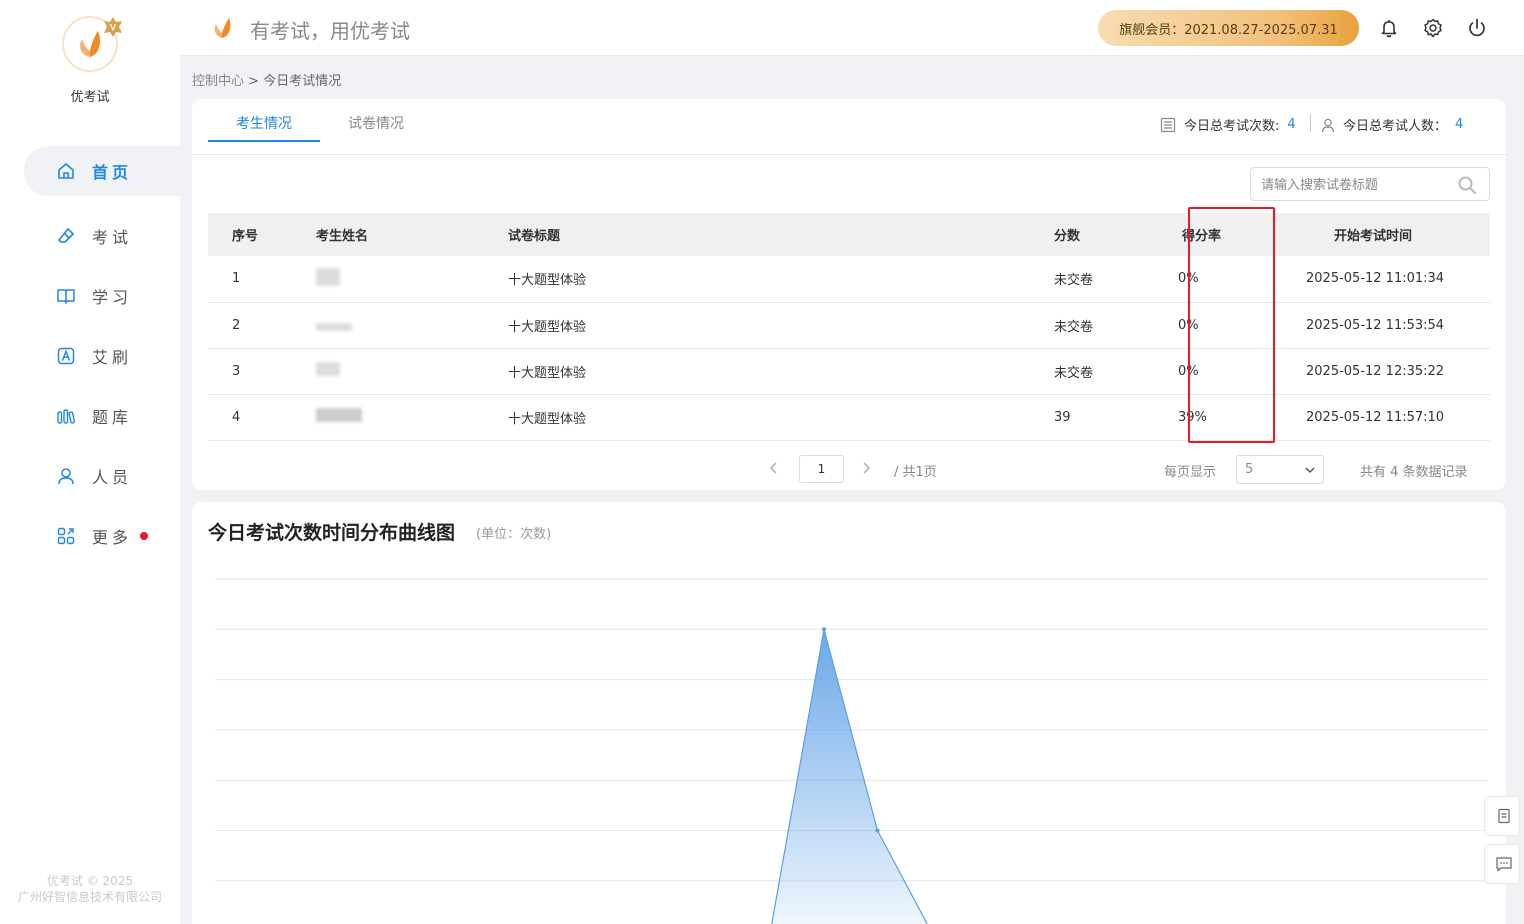 This screenshot has height=924, width=1524. I want to click on col-score: 分数, so click(1116, 234).